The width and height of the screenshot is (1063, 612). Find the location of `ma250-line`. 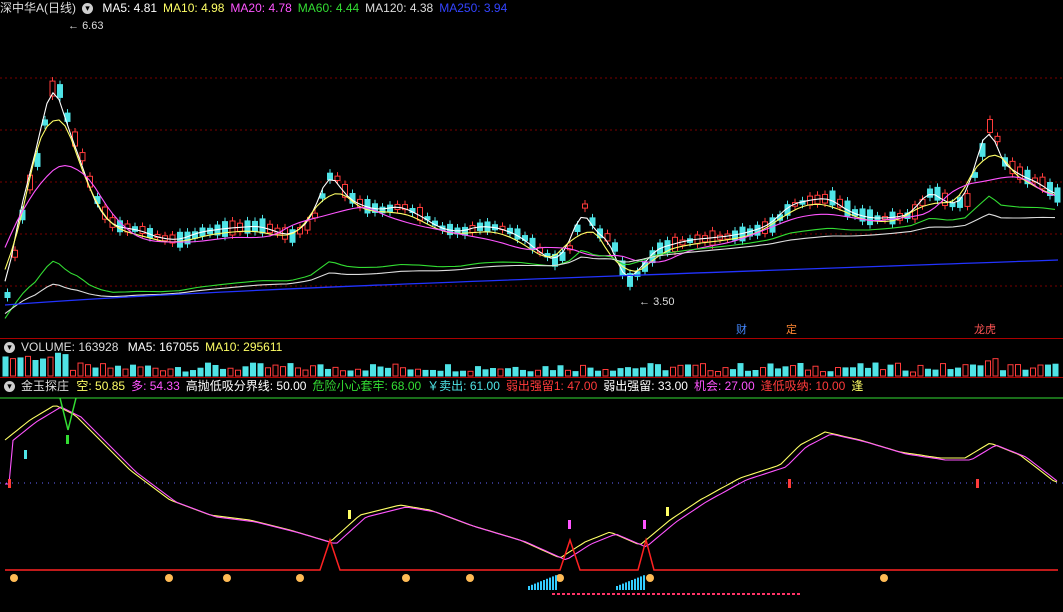

ma250-line is located at coordinates (531, 282).